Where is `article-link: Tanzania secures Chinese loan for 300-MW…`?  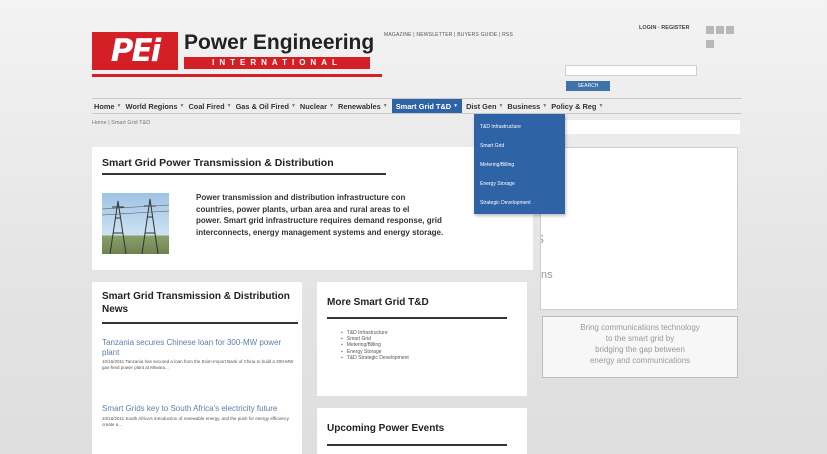 article-link: Tanzania secures Chinese loan for 300-MW… is located at coordinates (198, 347).